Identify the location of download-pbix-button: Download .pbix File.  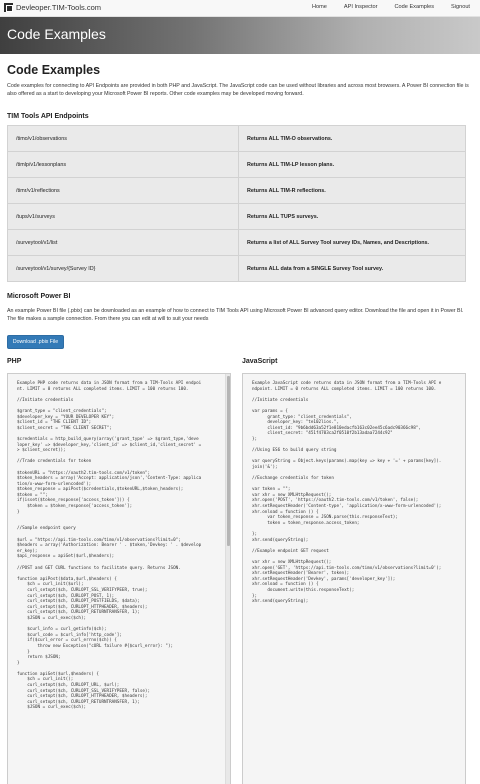
(35, 342).